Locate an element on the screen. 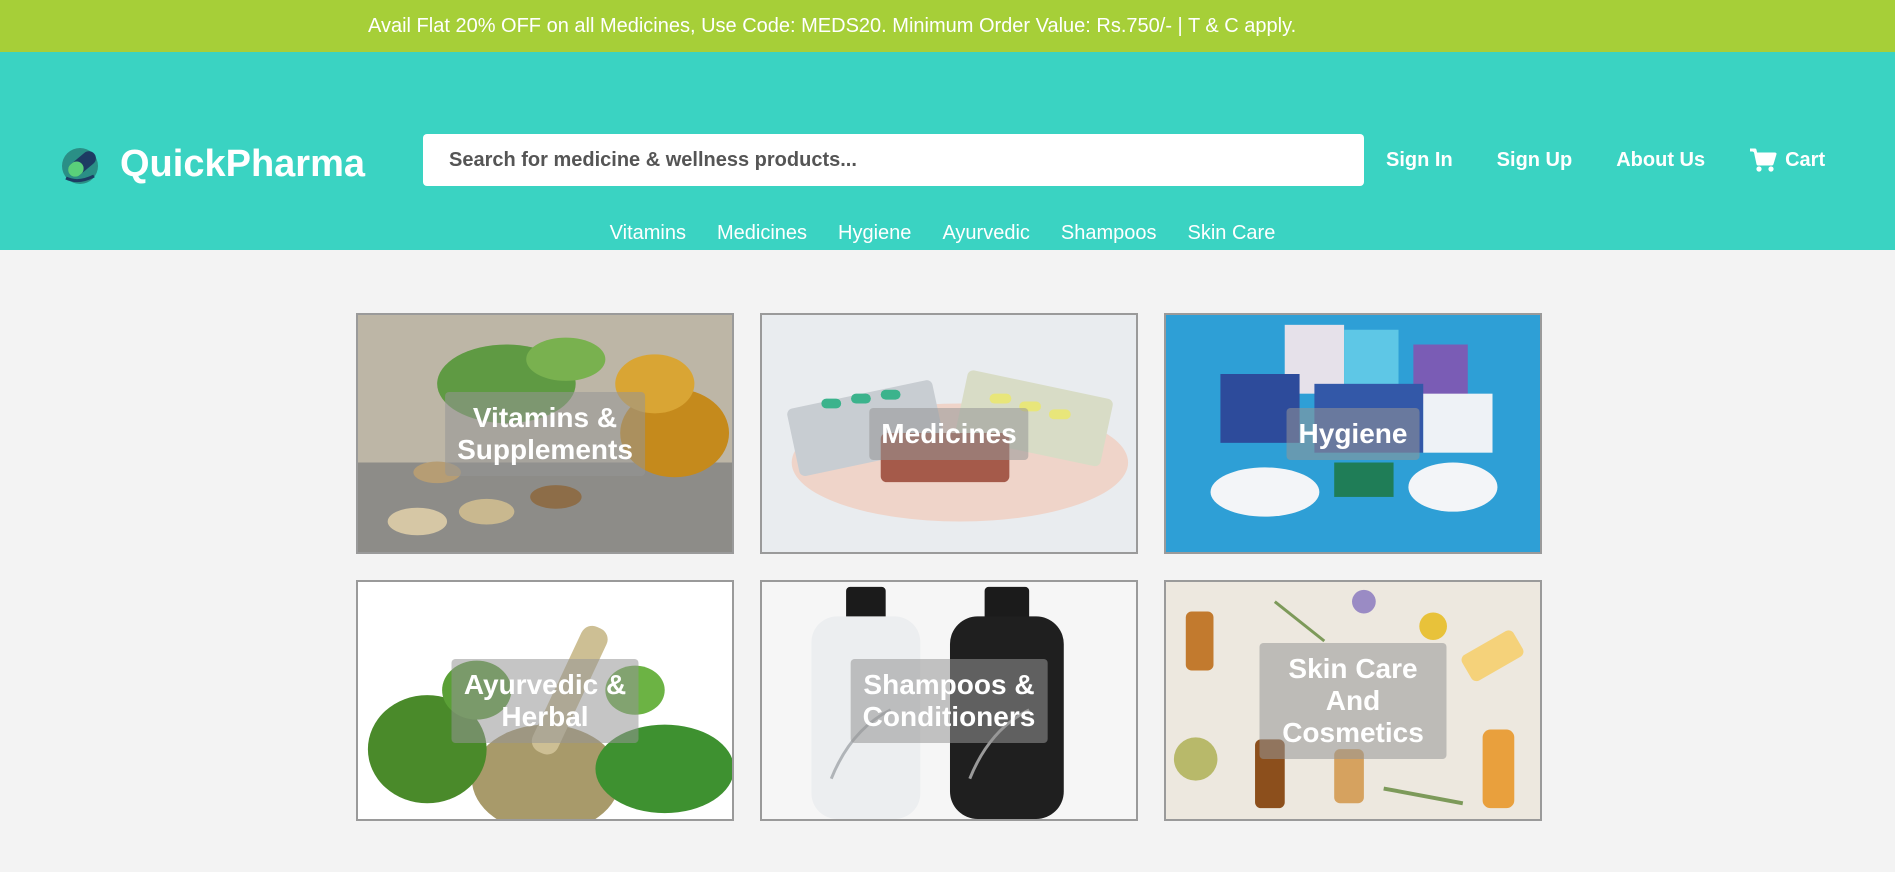 Image resolution: width=1895 pixels, height=872 pixels. category-tile-ayurvedic: Ayurvedic & Herbal is located at coordinates (545, 700).